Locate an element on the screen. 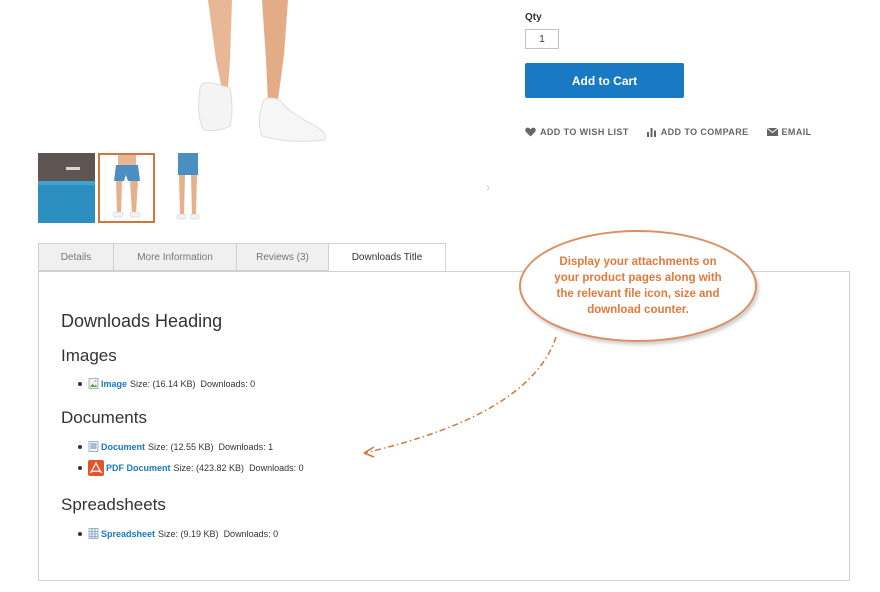 This screenshot has width=880, height=592. email-label: EMAIL is located at coordinates (796, 132).